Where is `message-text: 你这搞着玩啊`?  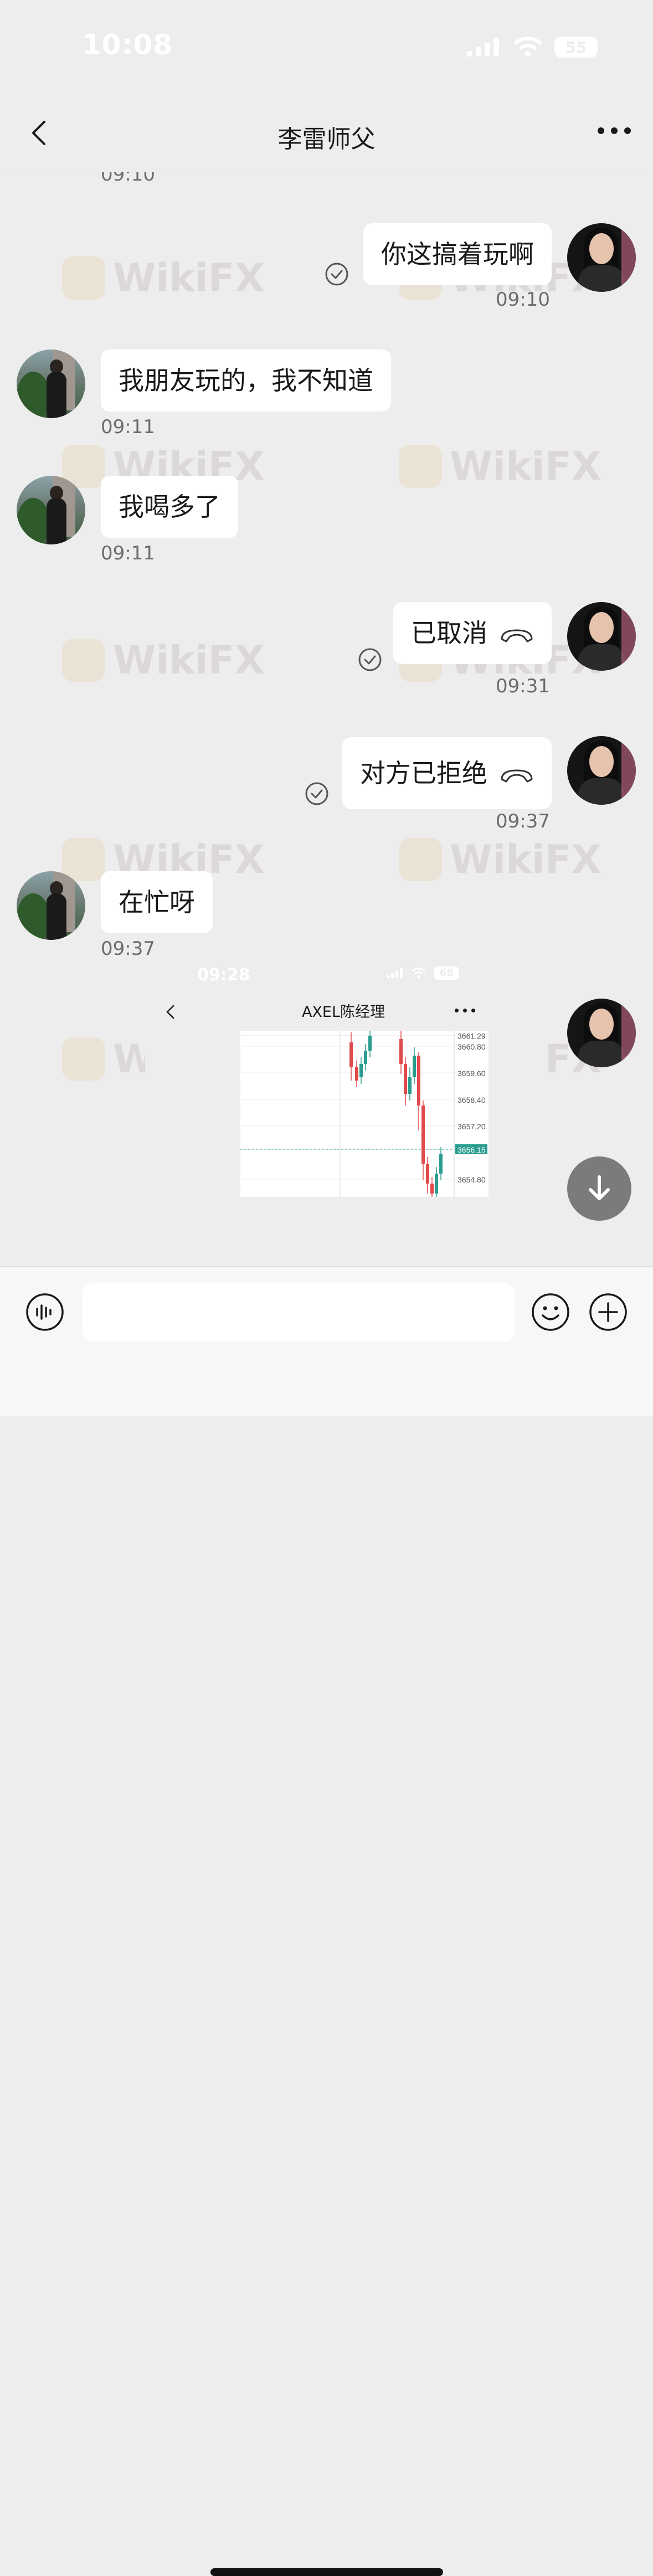
message-text: 你这搞着玩啊 is located at coordinates (457, 254).